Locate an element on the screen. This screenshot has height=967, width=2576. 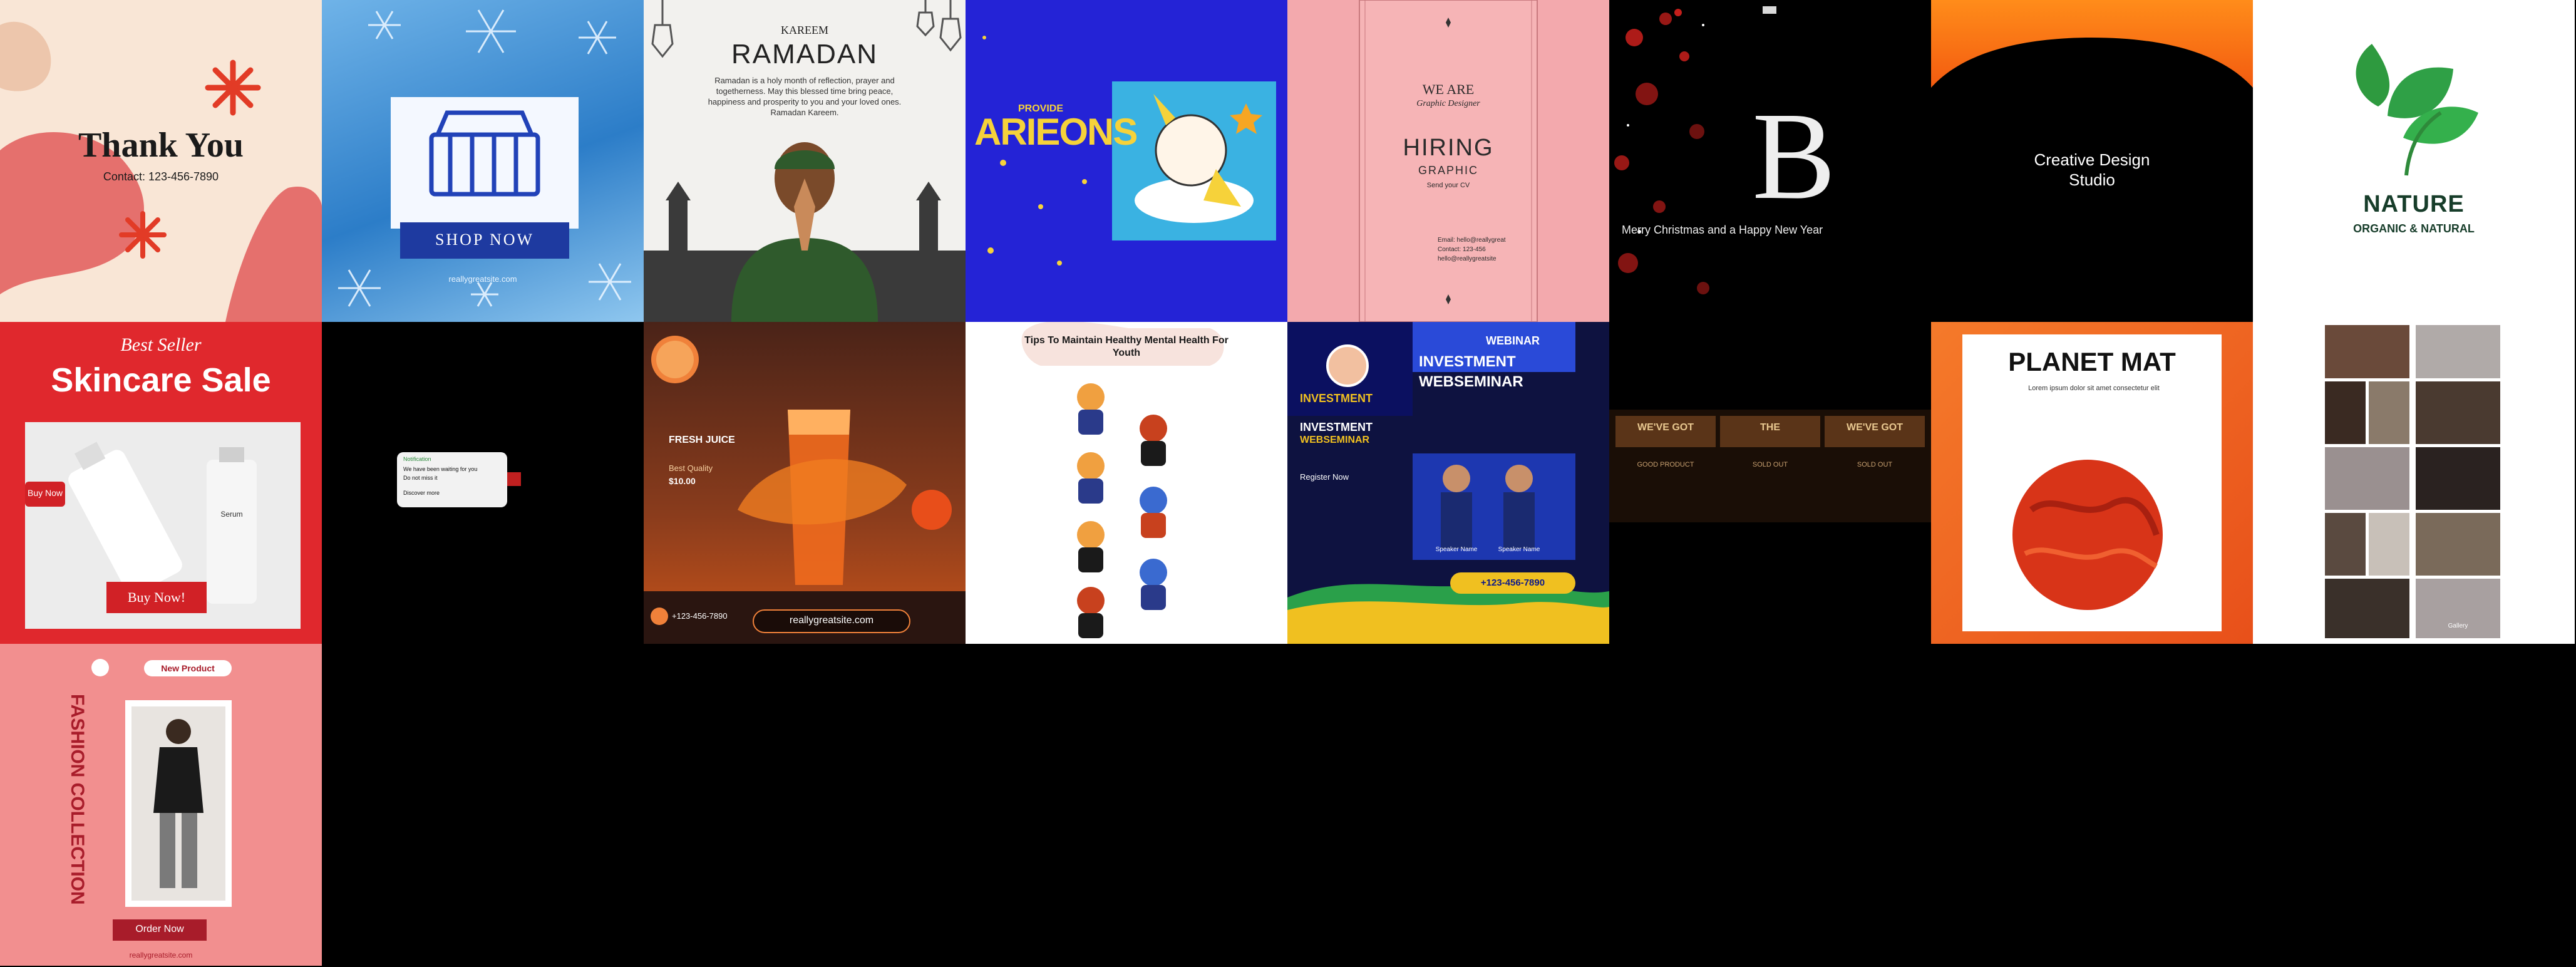
nature-tagline: ORGANIC & NATURAL is located at coordinates (2414, 228).